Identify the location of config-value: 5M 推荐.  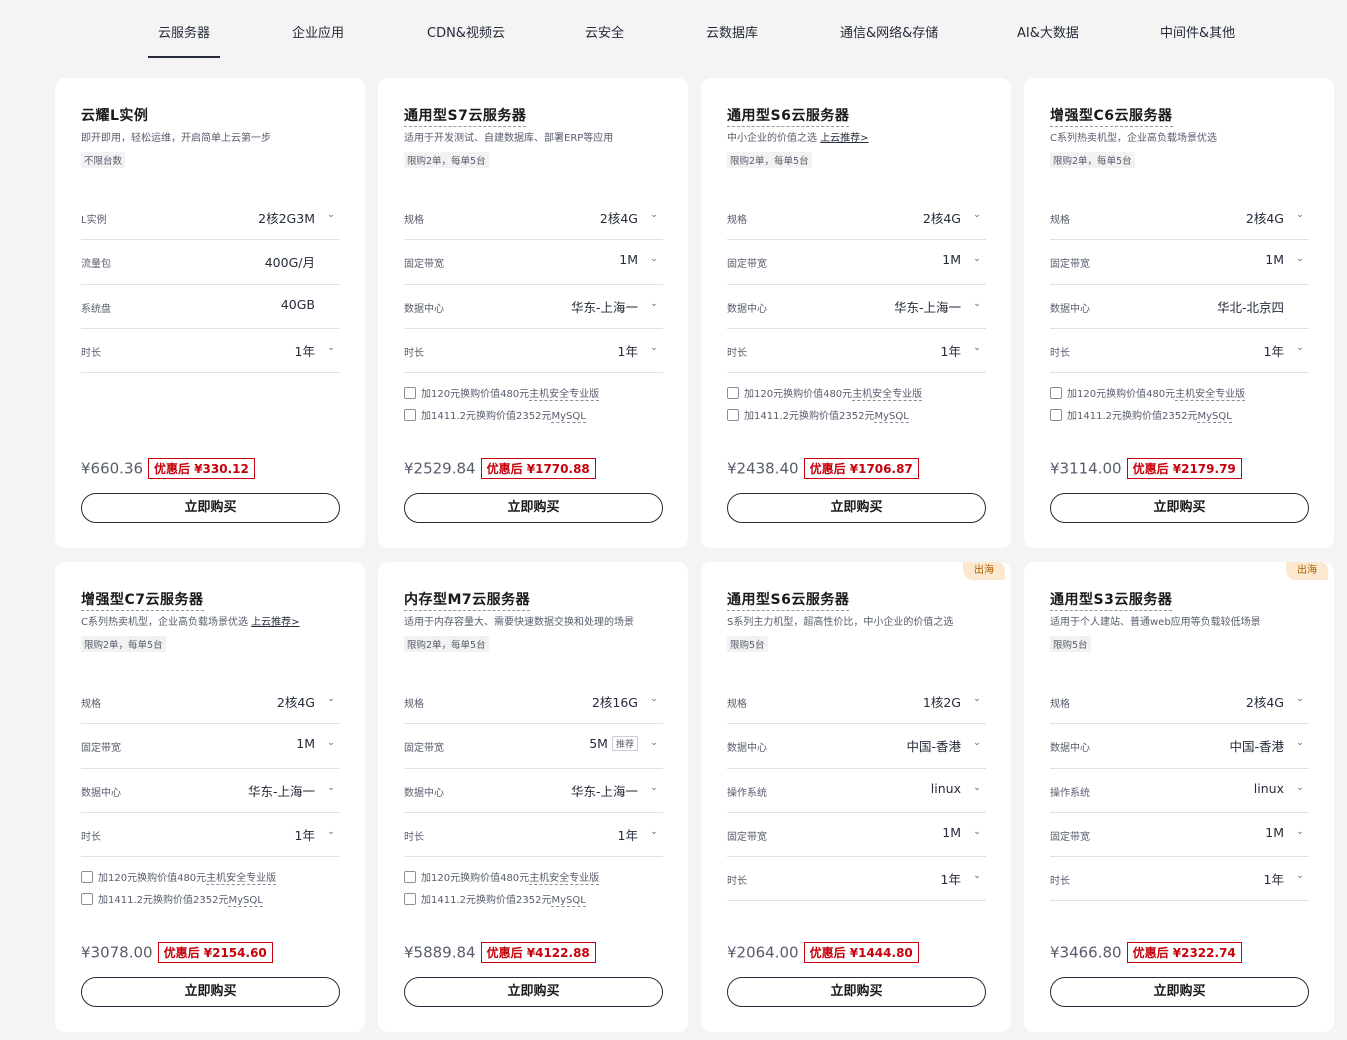
(613, 744).